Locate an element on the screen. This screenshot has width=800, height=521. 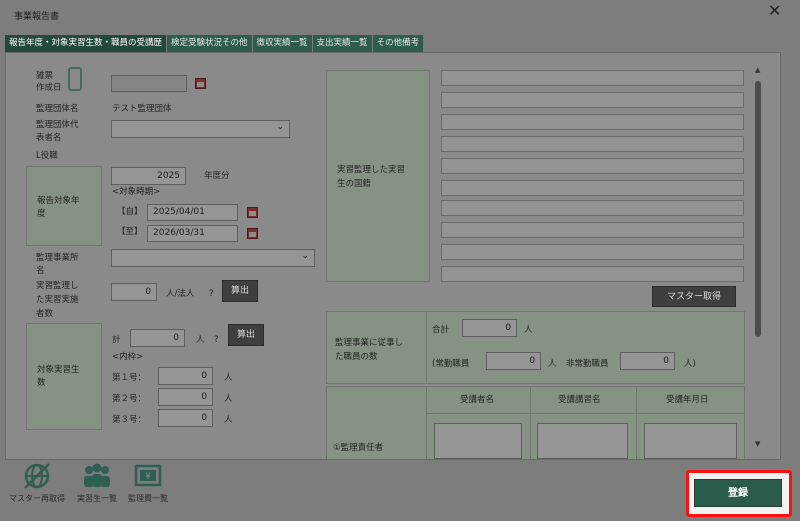
office-label: 監理事業所 名 is located at coordinates (57, 264).